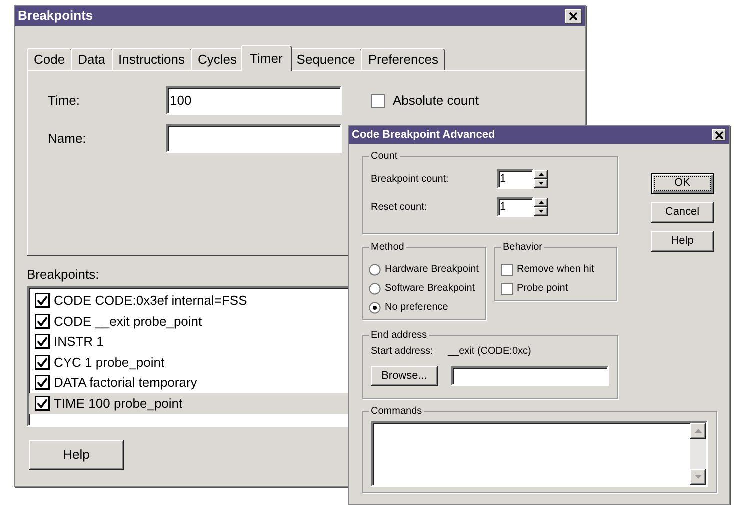 The width and height of the screenshot is (734, 505). Describe the element at coordinates (430, 289) in the screenshot. I see `radio-label: Software Breakpoint` at that location.